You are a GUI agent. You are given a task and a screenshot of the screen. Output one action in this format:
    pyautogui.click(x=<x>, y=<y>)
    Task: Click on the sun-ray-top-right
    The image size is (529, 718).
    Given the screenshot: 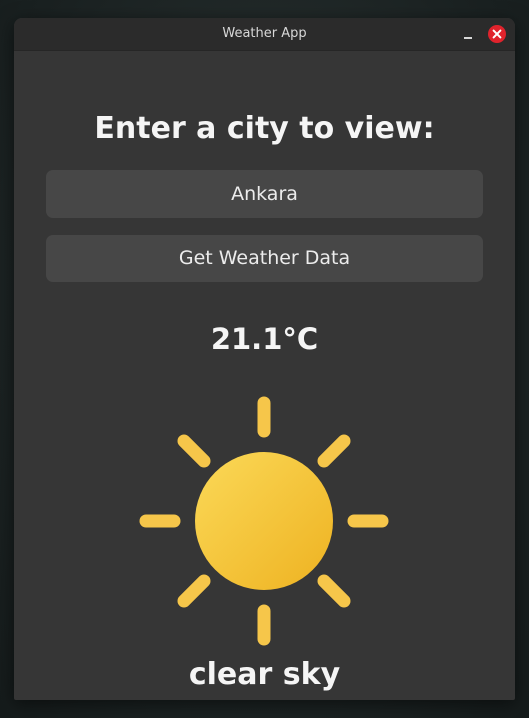 What is the action you would take?
    pyautogui.click(x=334, y=451)
    